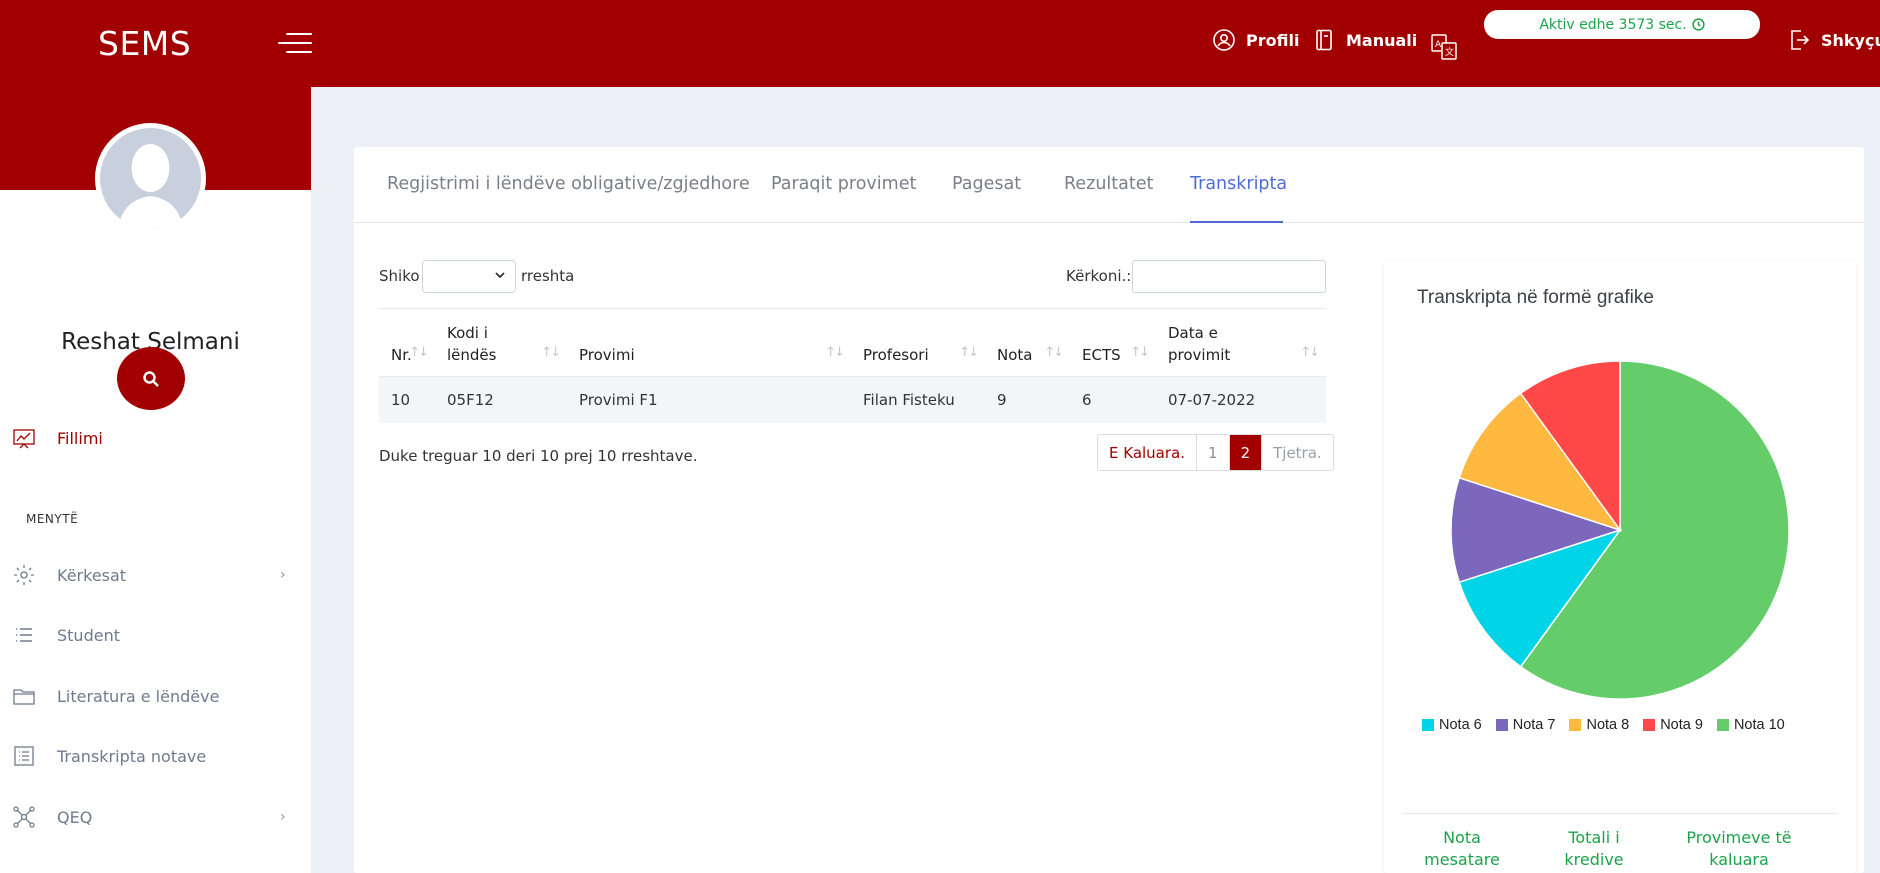 The width and height of the screenshot is (1880, 873). I want to click on legend-item: Nota 8, so click(1599, 725).